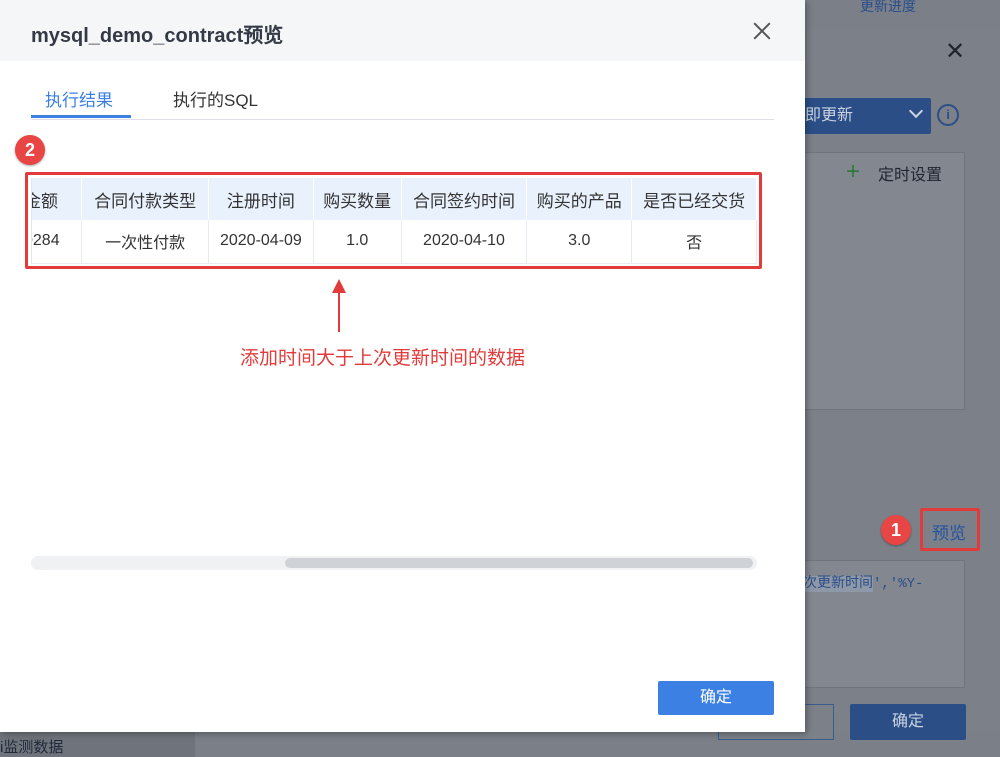  Describe the element at coordinates (908, 722) in the screenshot. I see `background-ok-button: 确定` at that location.